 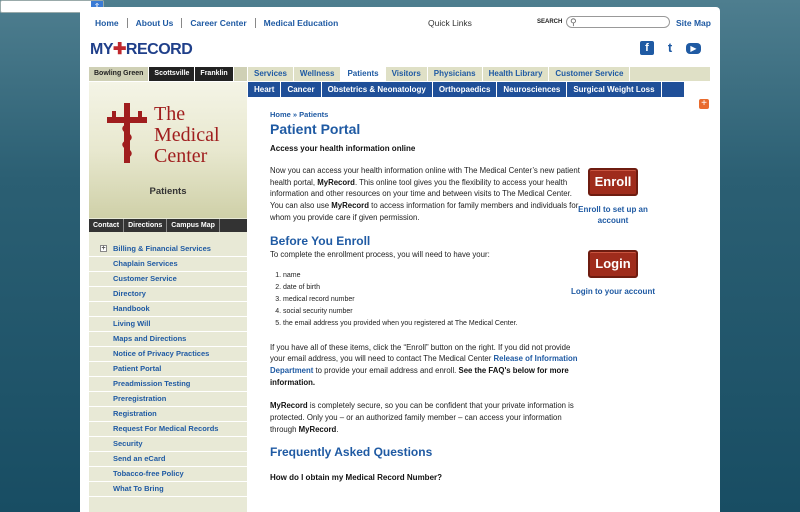 I want to click on sidebar-item-chaplain: Chaplain Services, so click(x=168, y=264).